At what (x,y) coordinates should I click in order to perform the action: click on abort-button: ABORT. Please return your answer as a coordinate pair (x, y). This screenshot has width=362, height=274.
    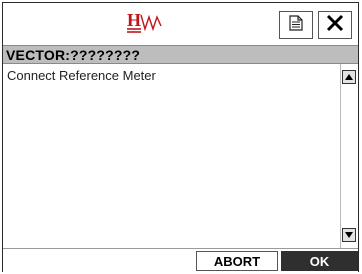
    Looking at the image, I should click on (237, 261).